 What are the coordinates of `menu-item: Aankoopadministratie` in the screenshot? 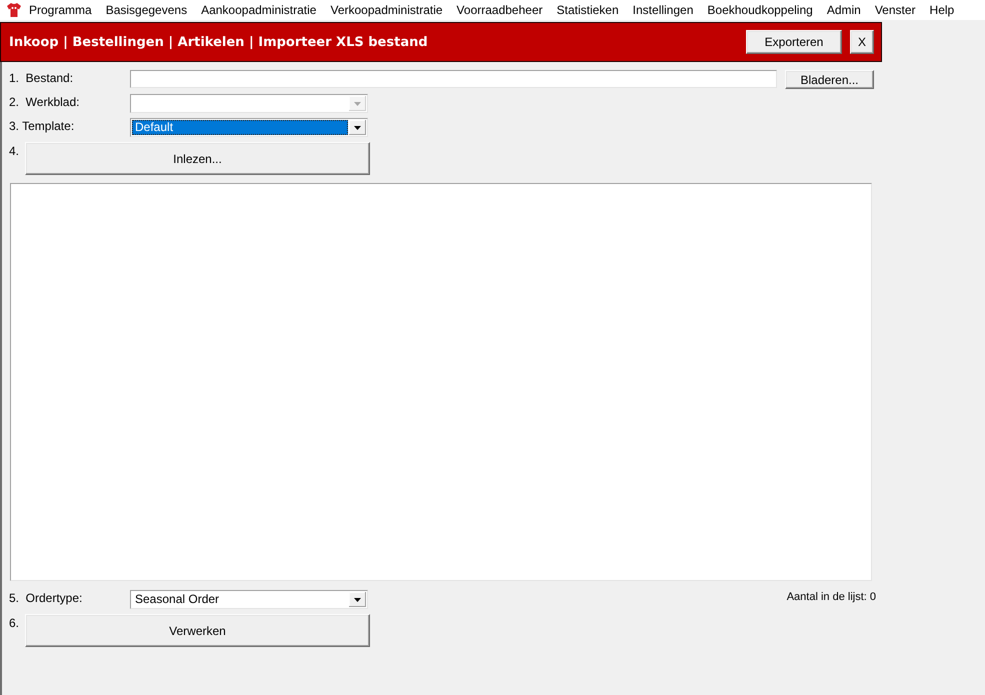 It's located at (259, 10).